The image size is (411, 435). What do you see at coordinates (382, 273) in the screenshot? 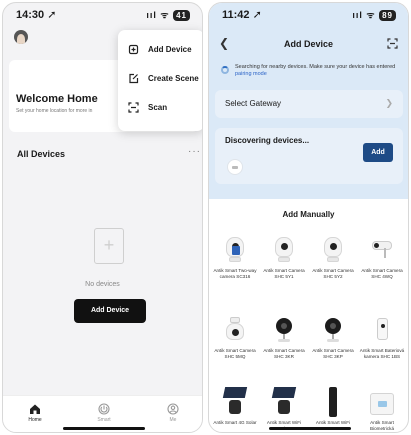
I see `product-name: Antik Smart Camera SHC 4WQ` at bounding box center [382, 273].